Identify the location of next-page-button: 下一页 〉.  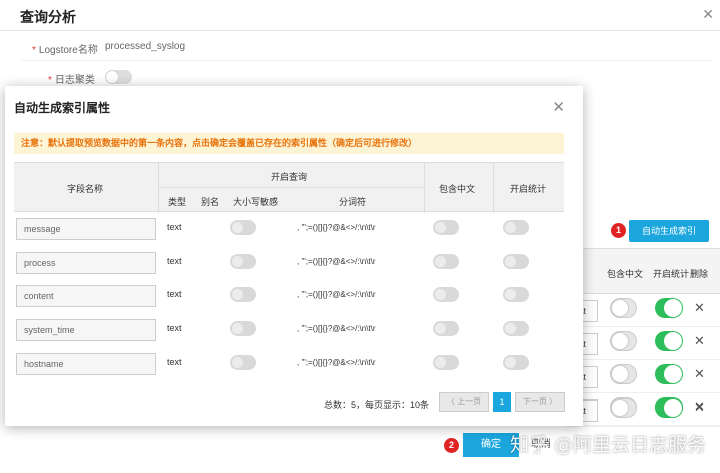
(540, 402).